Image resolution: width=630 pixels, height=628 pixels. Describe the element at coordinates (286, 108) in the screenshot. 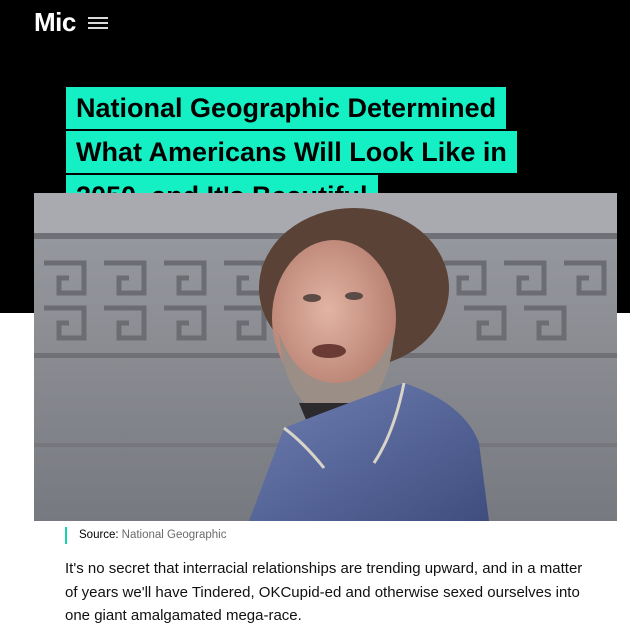

I see `headline-line: National Geographic Determined` at that location.